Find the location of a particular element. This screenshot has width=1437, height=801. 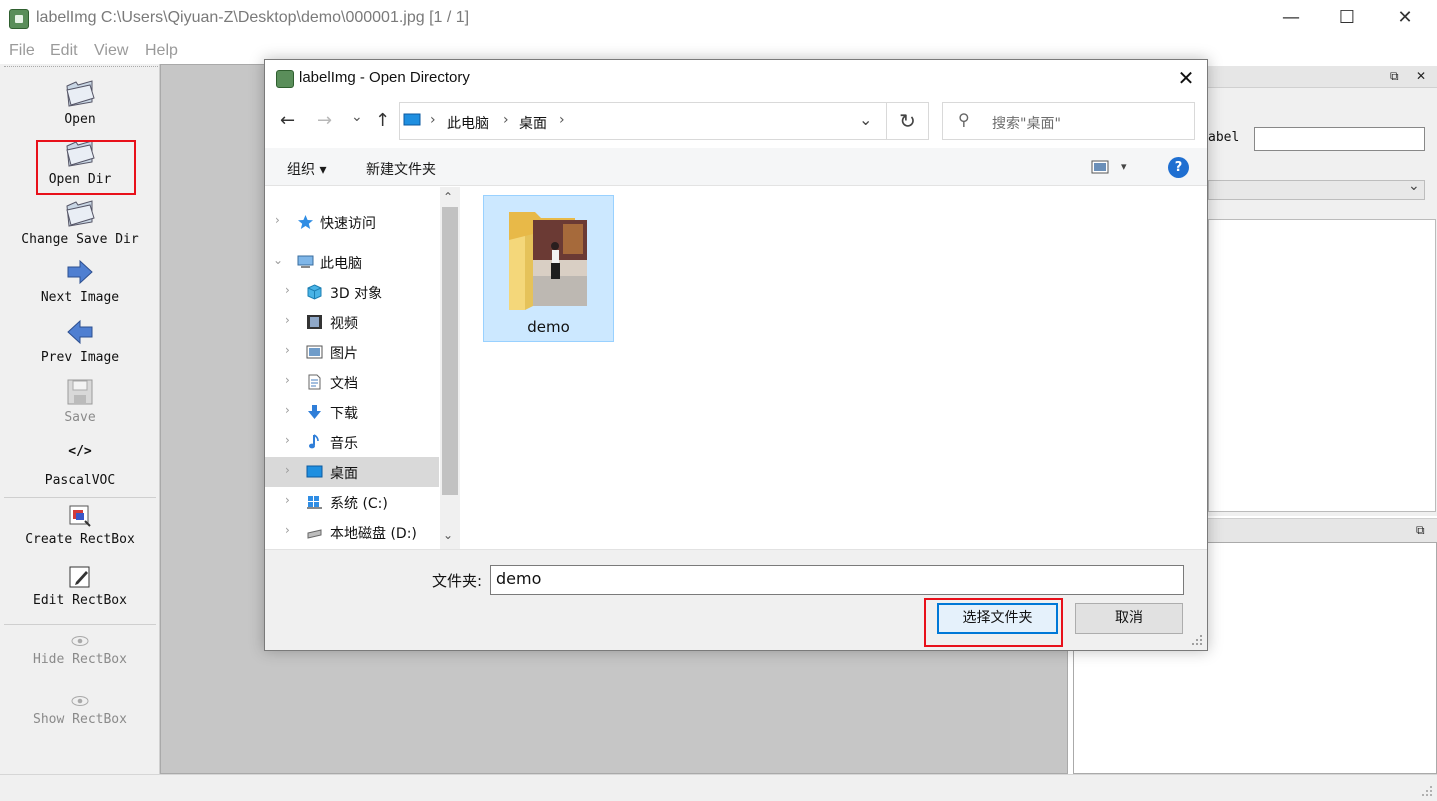

monitor-icon is located at coordinates (412, 119).